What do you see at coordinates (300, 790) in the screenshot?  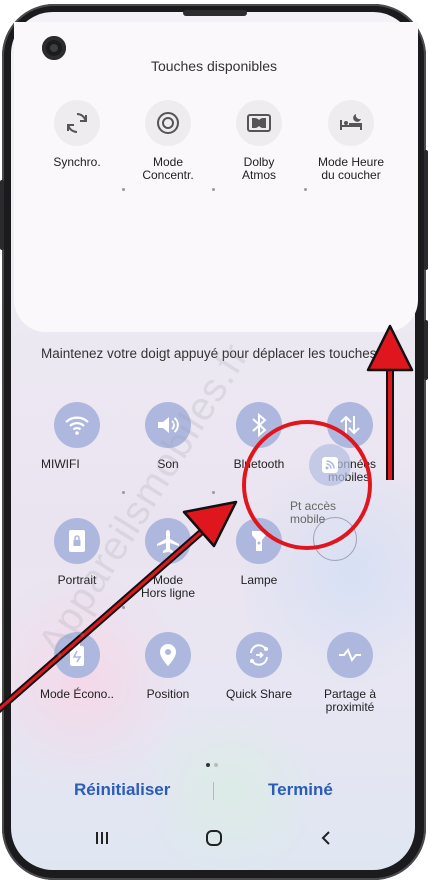 I see `done-button: Terminé` at bounding box center [300, 790].